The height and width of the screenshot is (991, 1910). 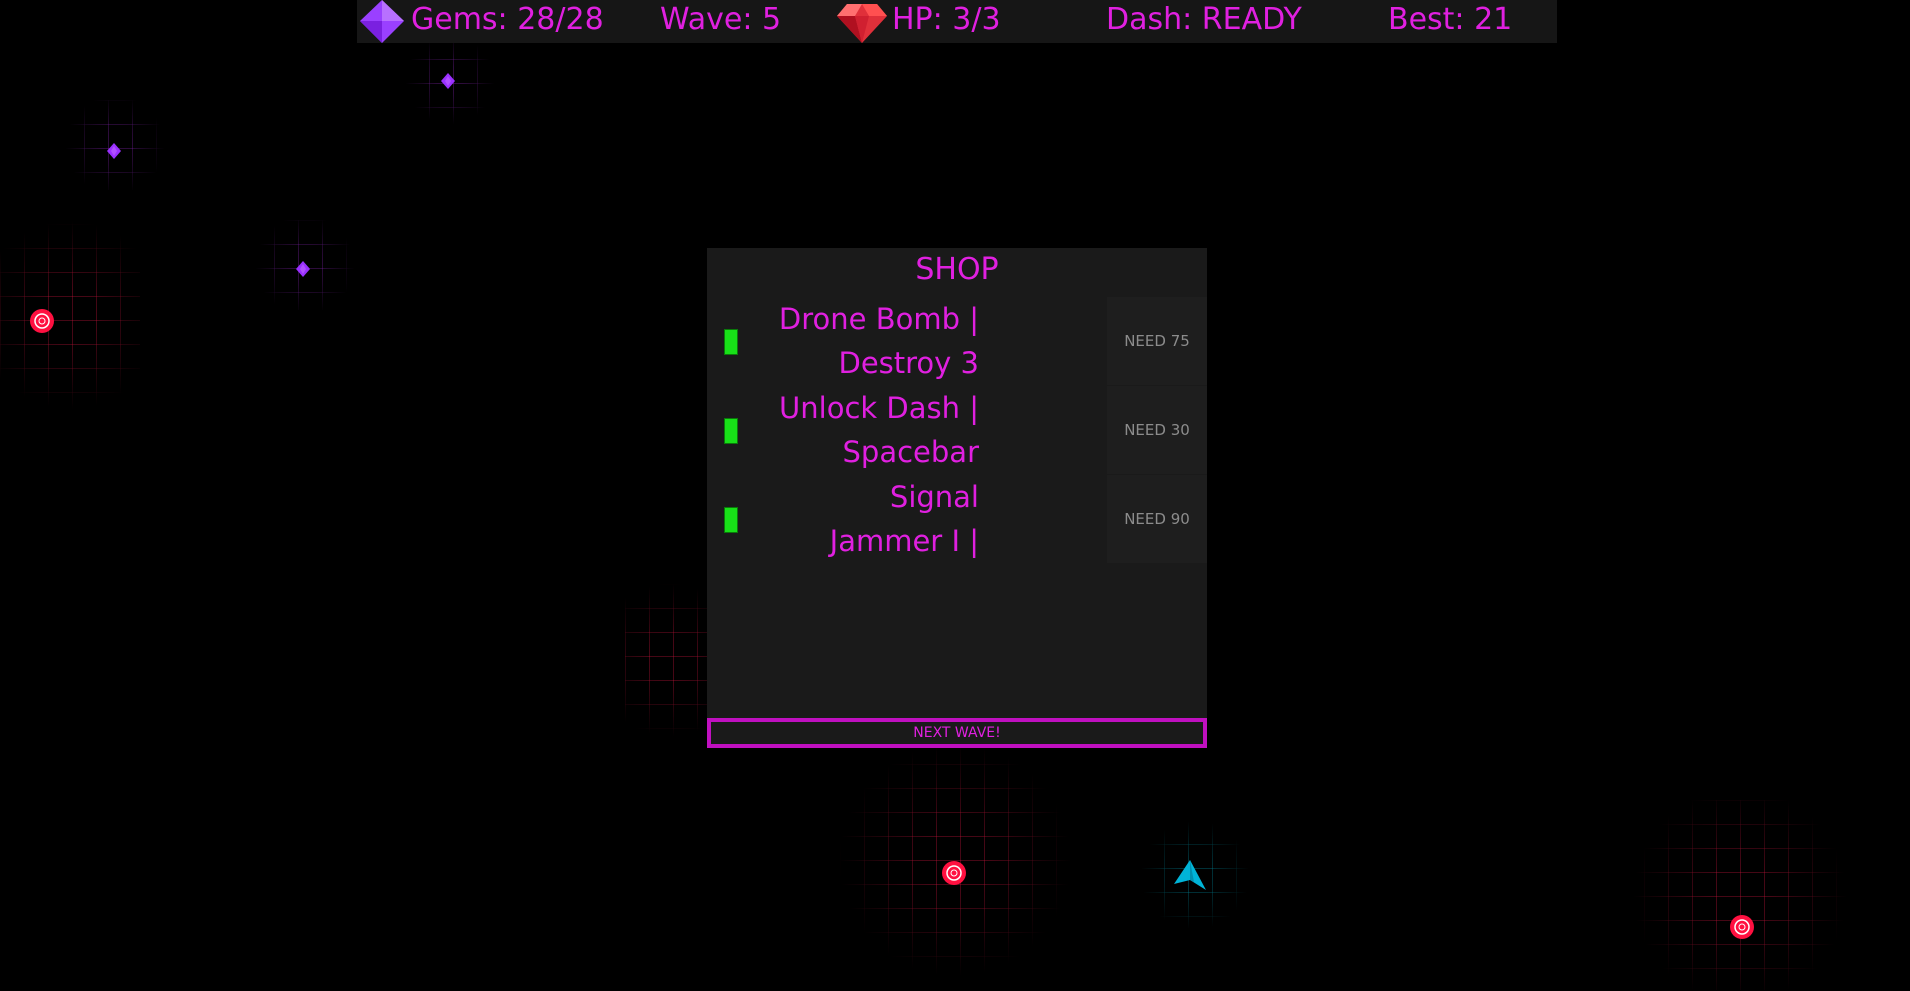 What do you see at coordinates (721, 19) in the screenshot?
I see `wave-counter: Wave: 5` at bounding box center [721, 19].